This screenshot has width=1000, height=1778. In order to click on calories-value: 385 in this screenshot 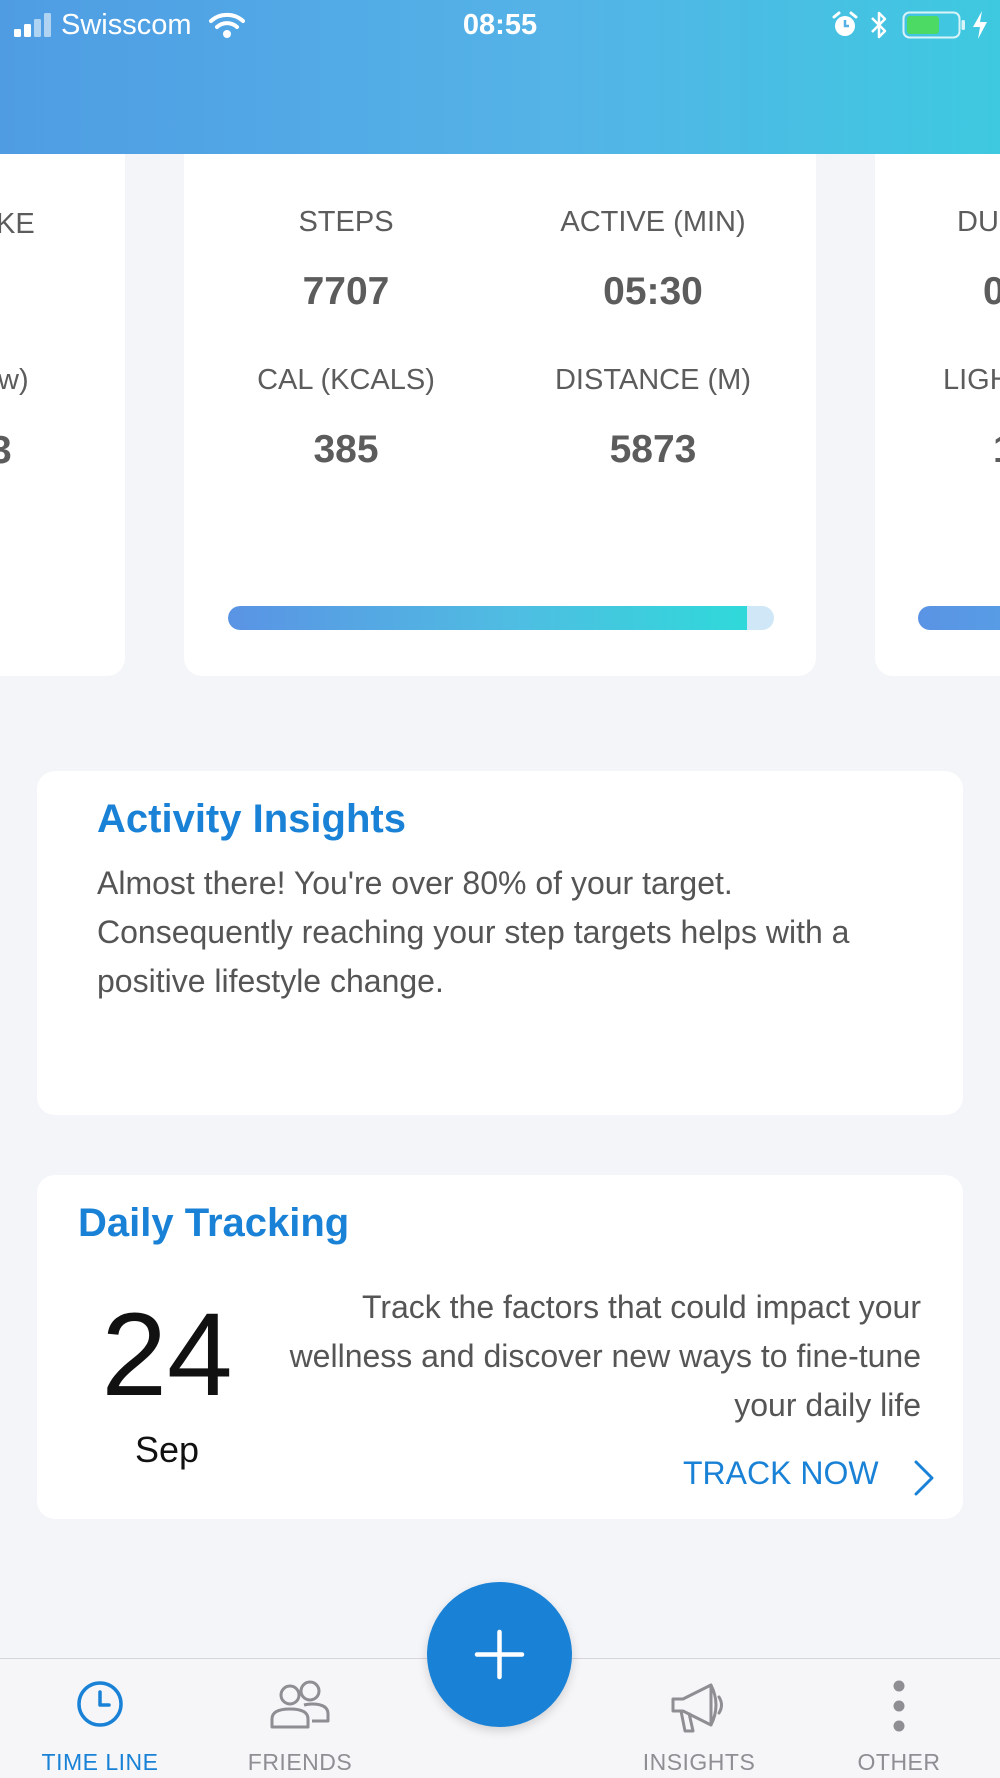, I will do `click(346, 449)`.